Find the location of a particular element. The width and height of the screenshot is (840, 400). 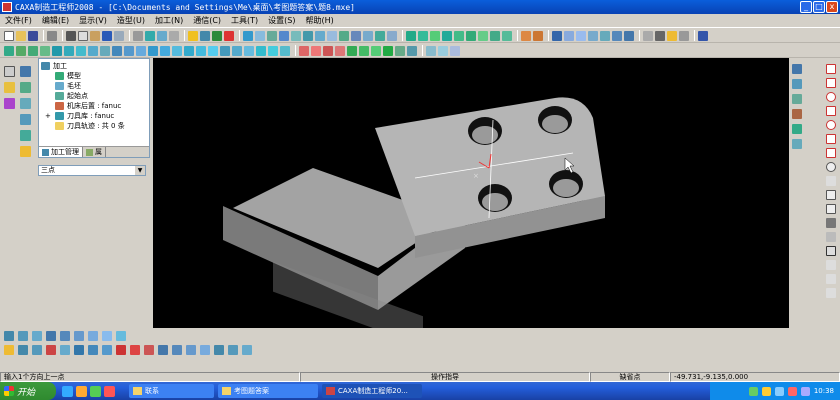

feature21-icon is located at coordinates (249, 50).